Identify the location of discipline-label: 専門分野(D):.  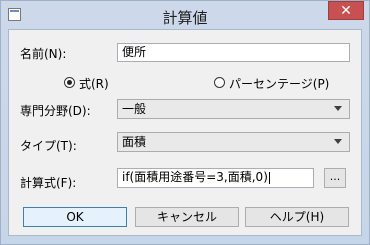
(55, 111).